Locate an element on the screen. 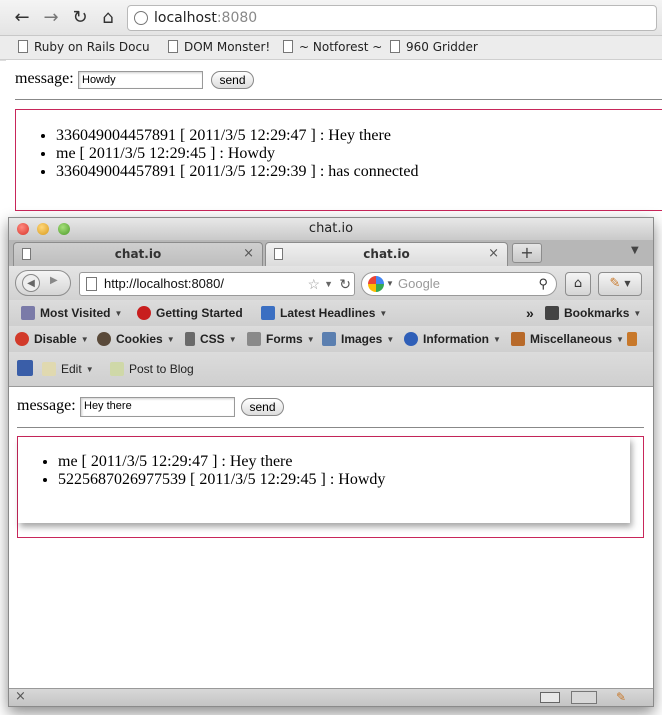  css-icon is located at coordinates (190, 339).